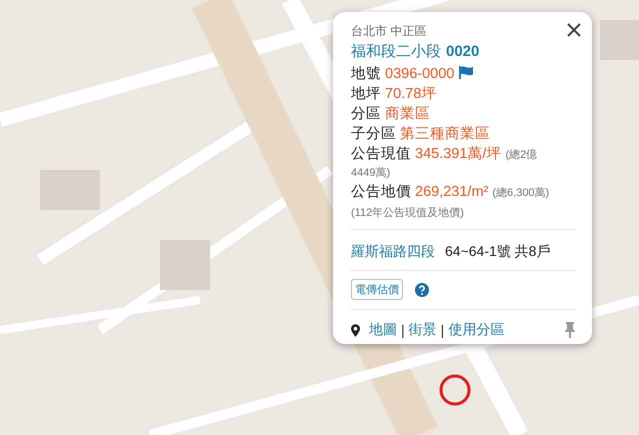 The image size is (639, 435). I want to click on total-note: 4449萬), so click(370, 173).